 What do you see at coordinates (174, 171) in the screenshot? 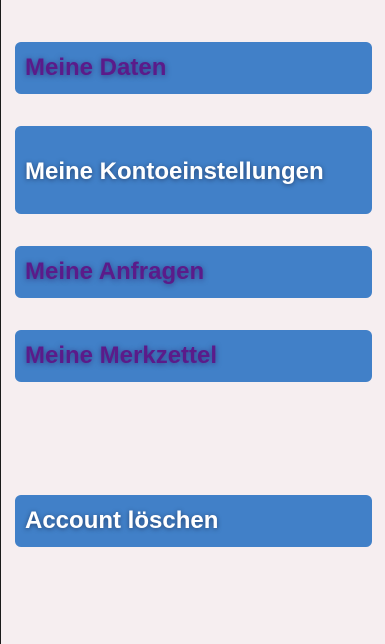
I see `account-settings-label: Meine Kontoeinstellungen` at bounding box center [174, 171].